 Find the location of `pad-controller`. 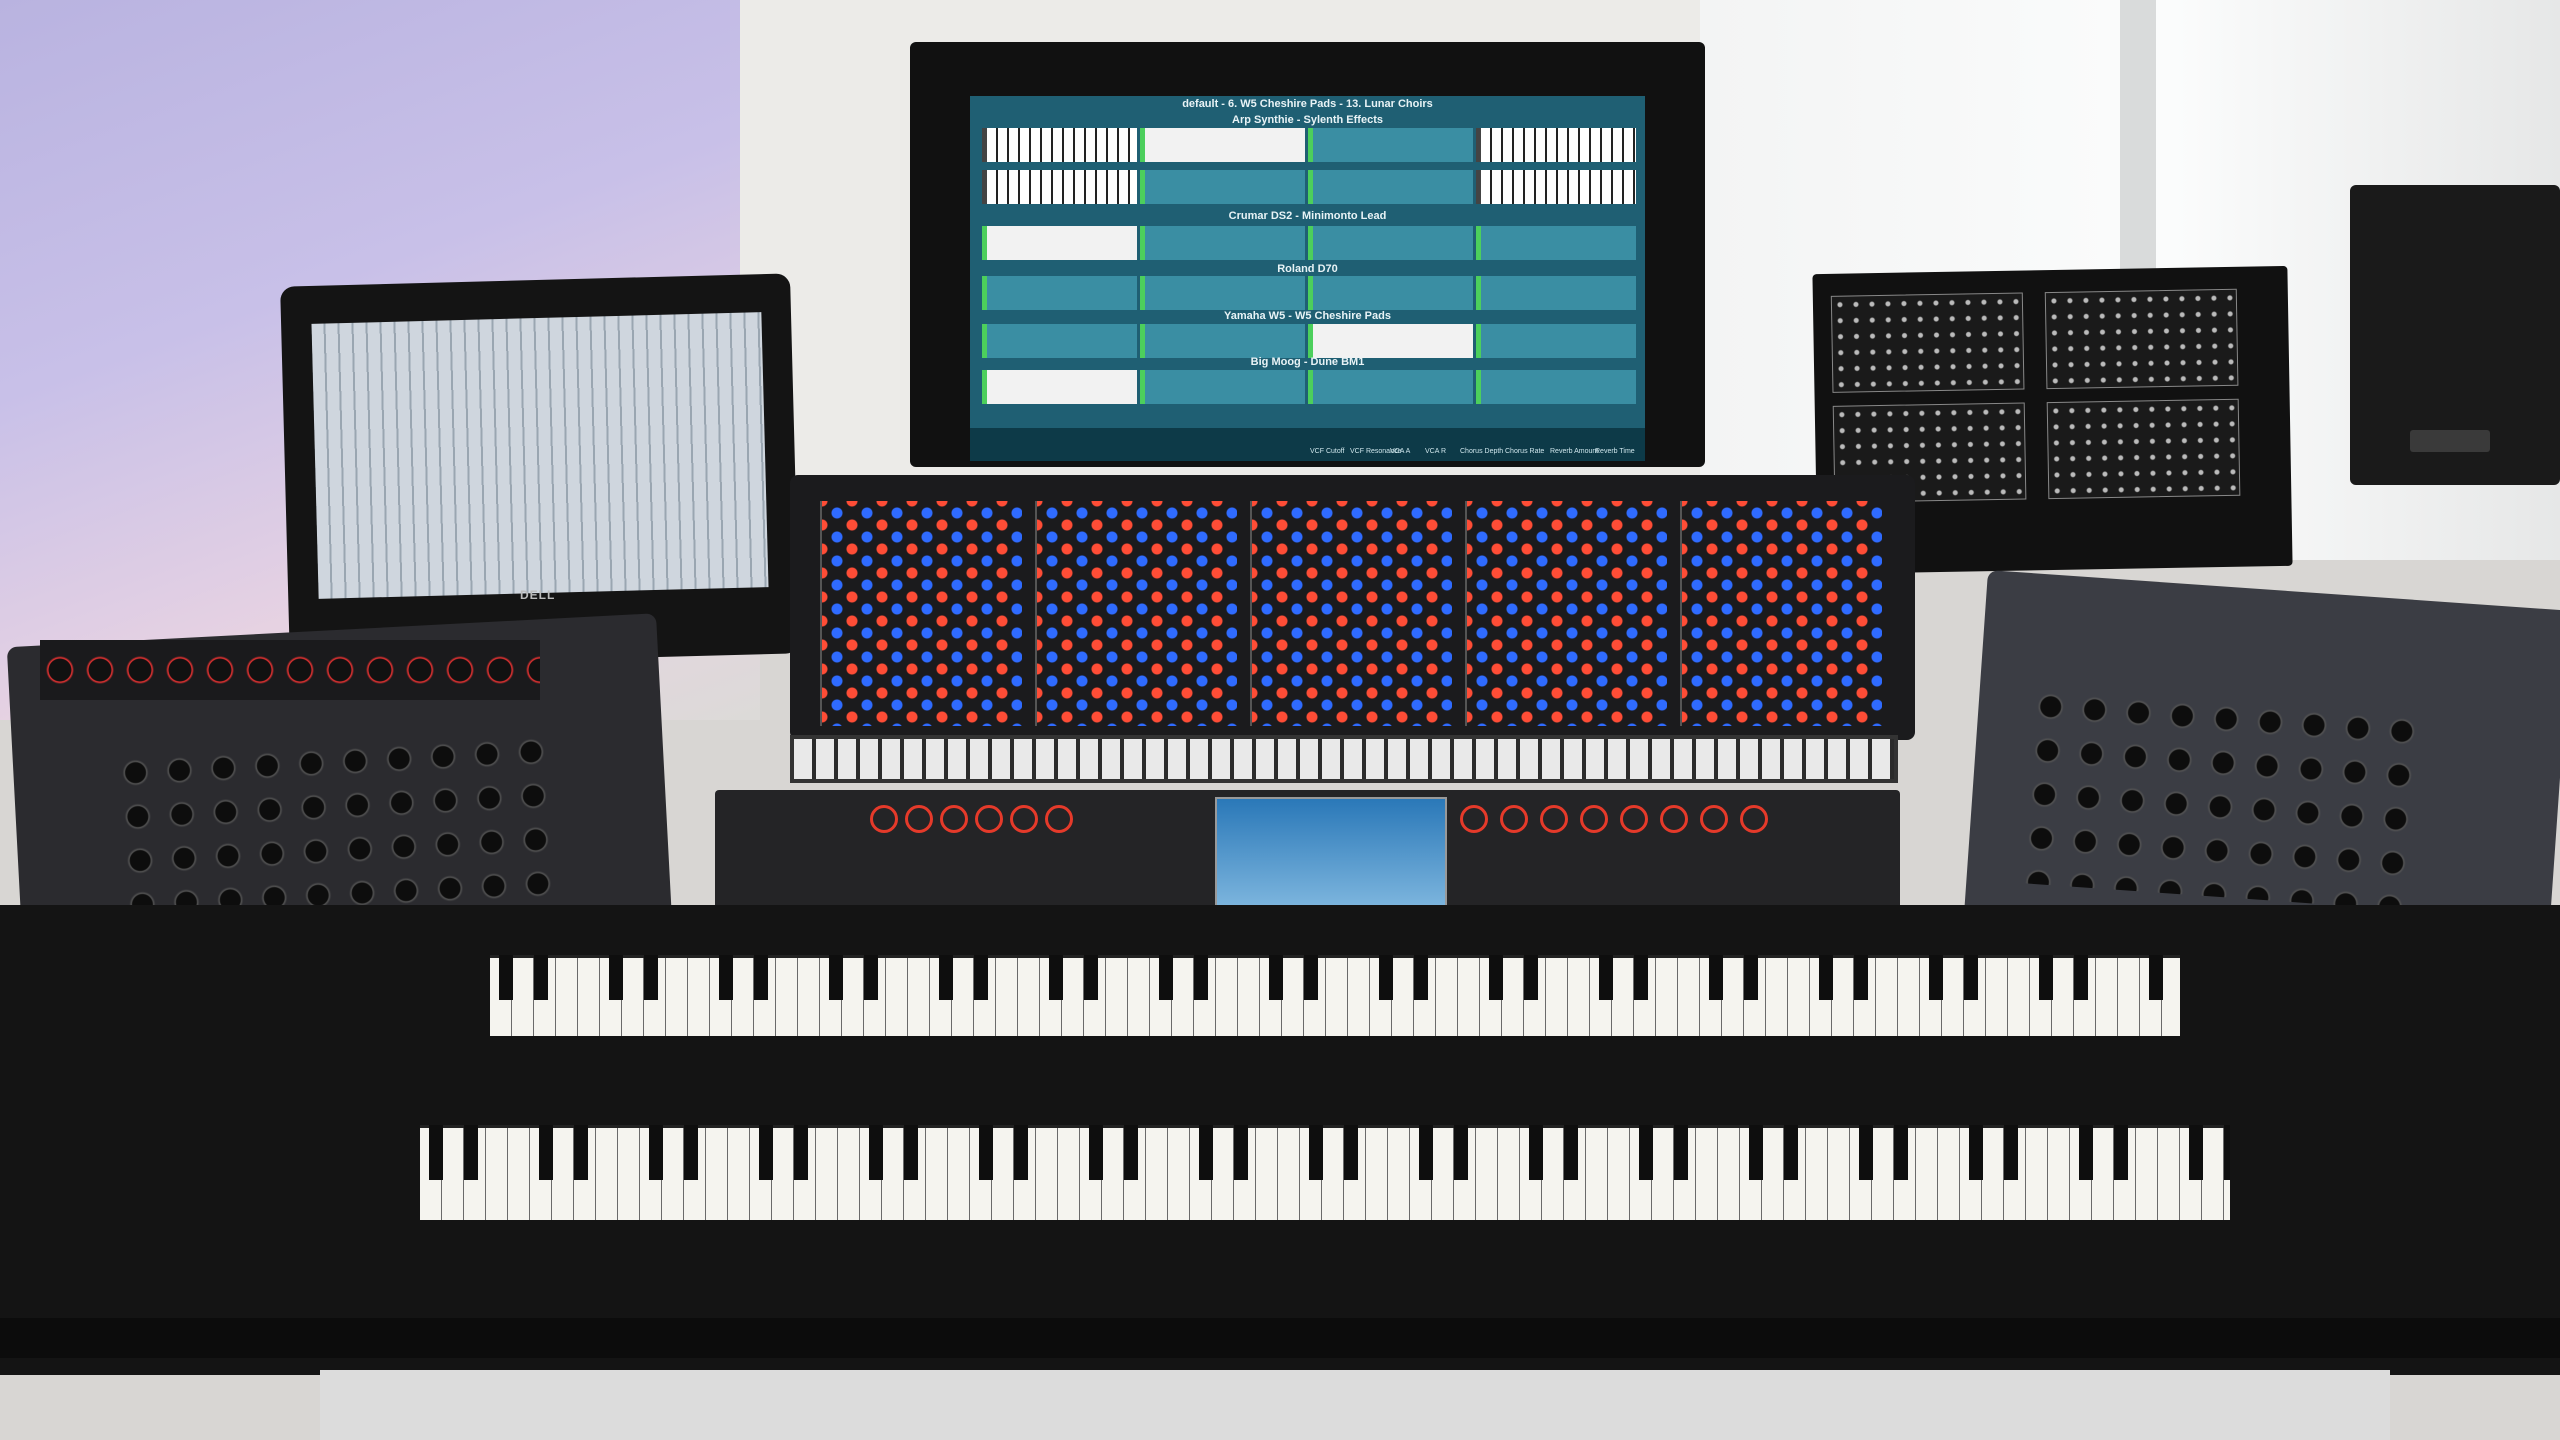

pad-controller is located at coordinates (1352, 607).